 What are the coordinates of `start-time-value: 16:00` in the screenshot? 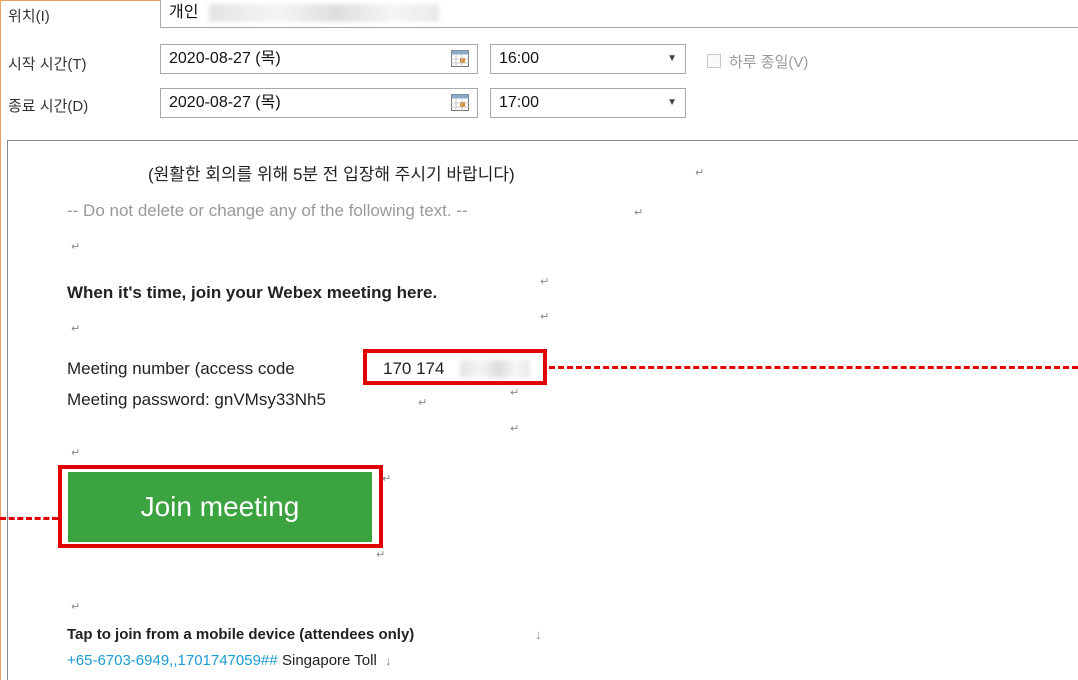 It's located at (519, 58).